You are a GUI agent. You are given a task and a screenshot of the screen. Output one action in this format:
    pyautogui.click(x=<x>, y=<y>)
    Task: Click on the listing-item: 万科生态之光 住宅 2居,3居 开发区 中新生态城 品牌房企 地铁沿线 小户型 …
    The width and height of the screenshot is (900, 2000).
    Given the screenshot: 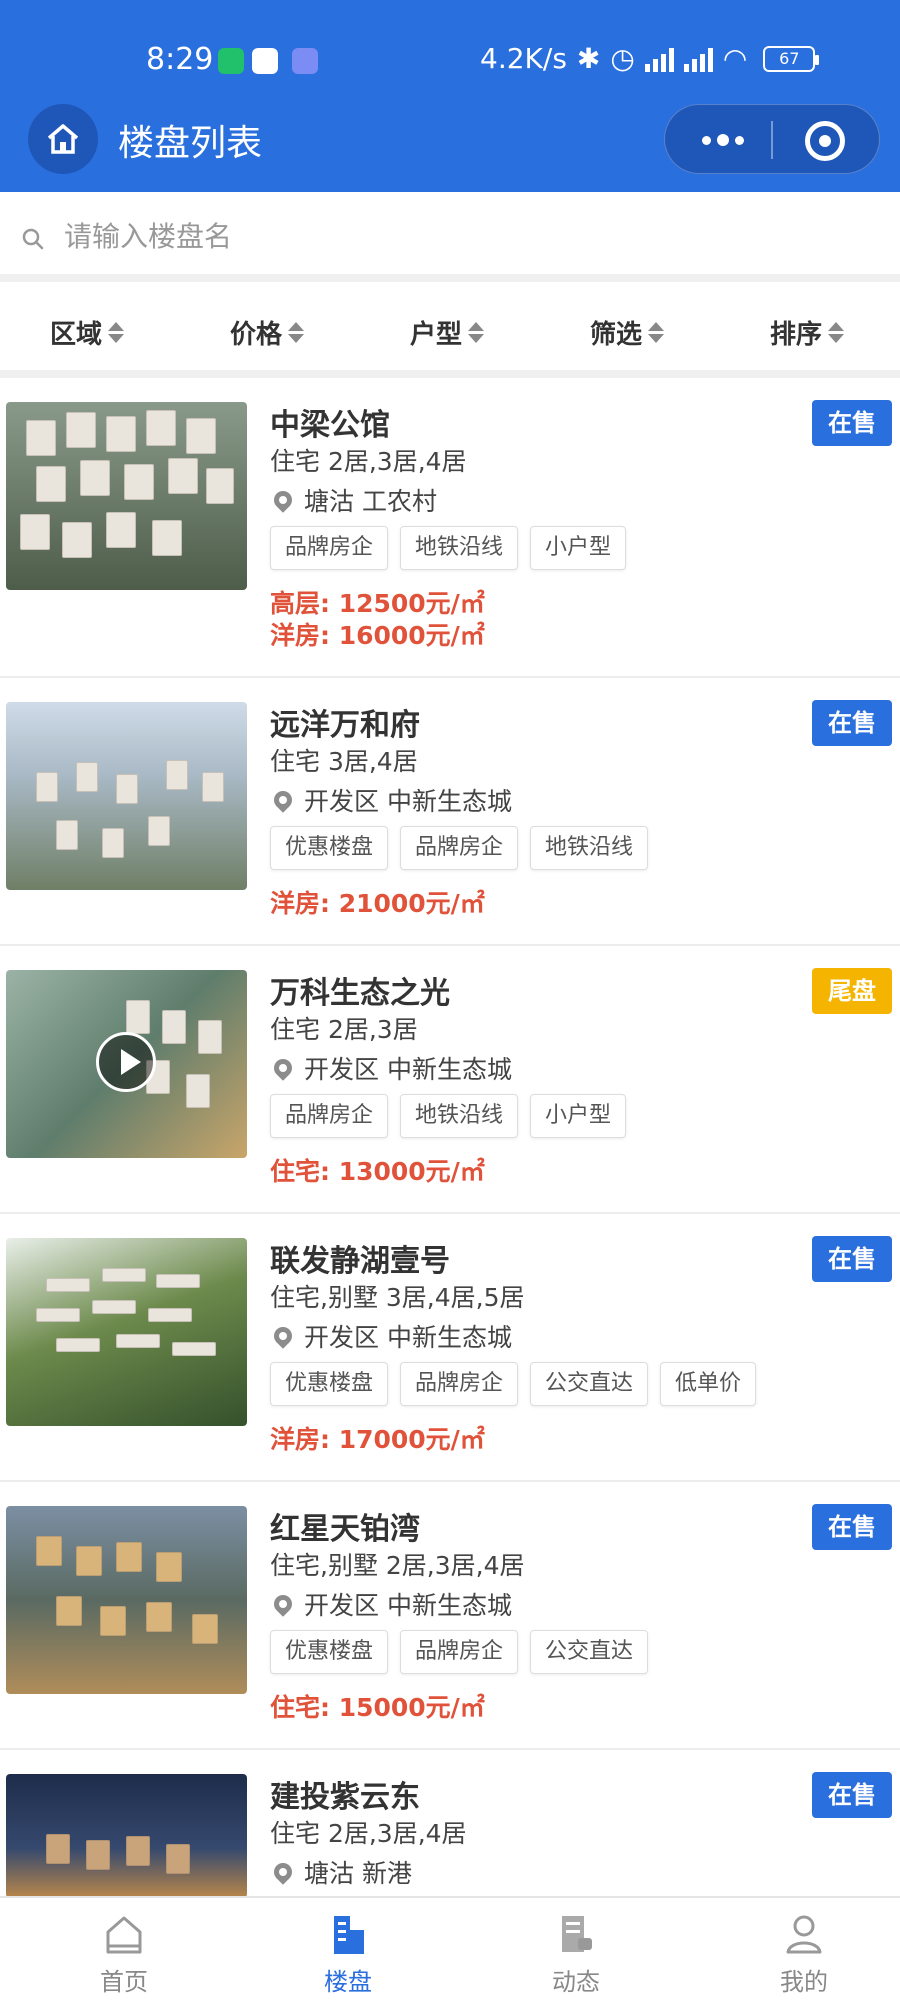 What is the action you would take?
    pyautogui.click(x=450, y=1080)
    